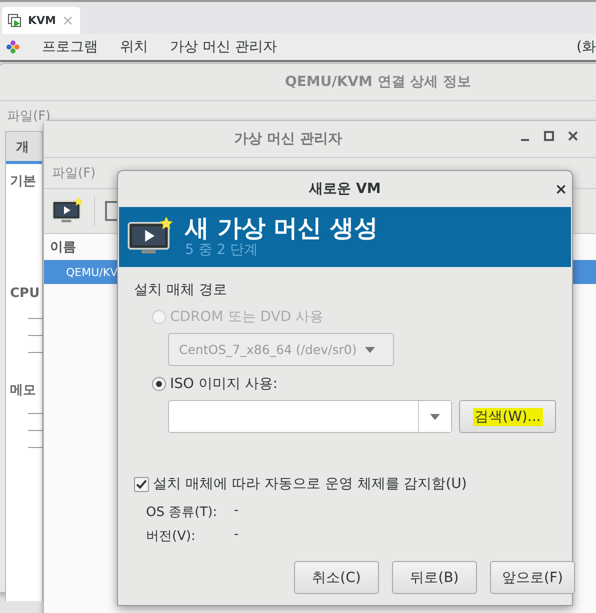 The height and width of the screenshot is (613, 596). Describe the element at coordinates (68, 211) in the screenshot. I see `new-vm-icon` at that location.